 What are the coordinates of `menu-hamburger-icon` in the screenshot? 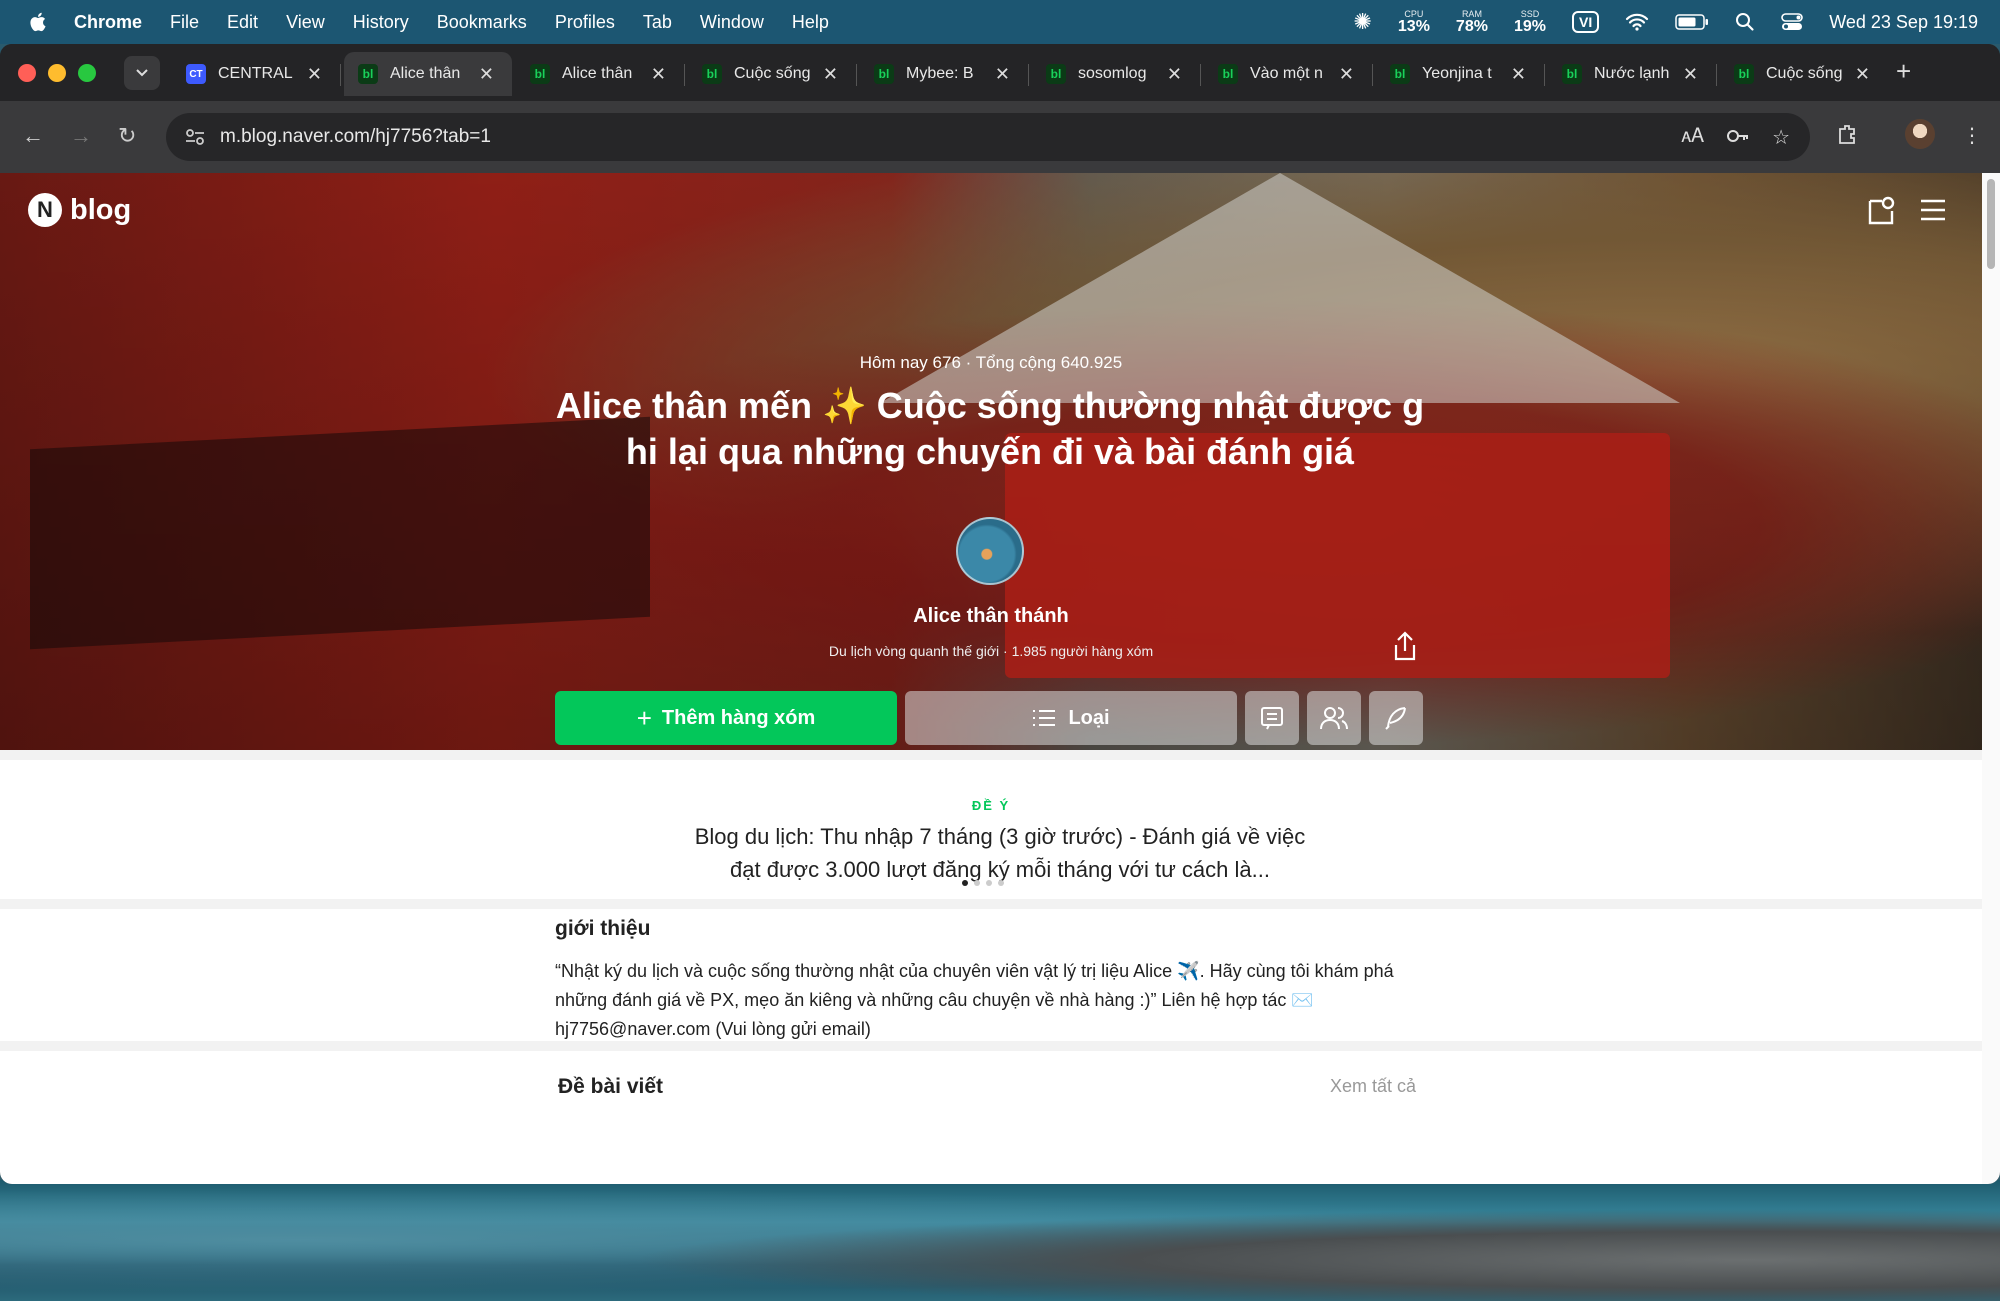 It's located at (1933, 210).